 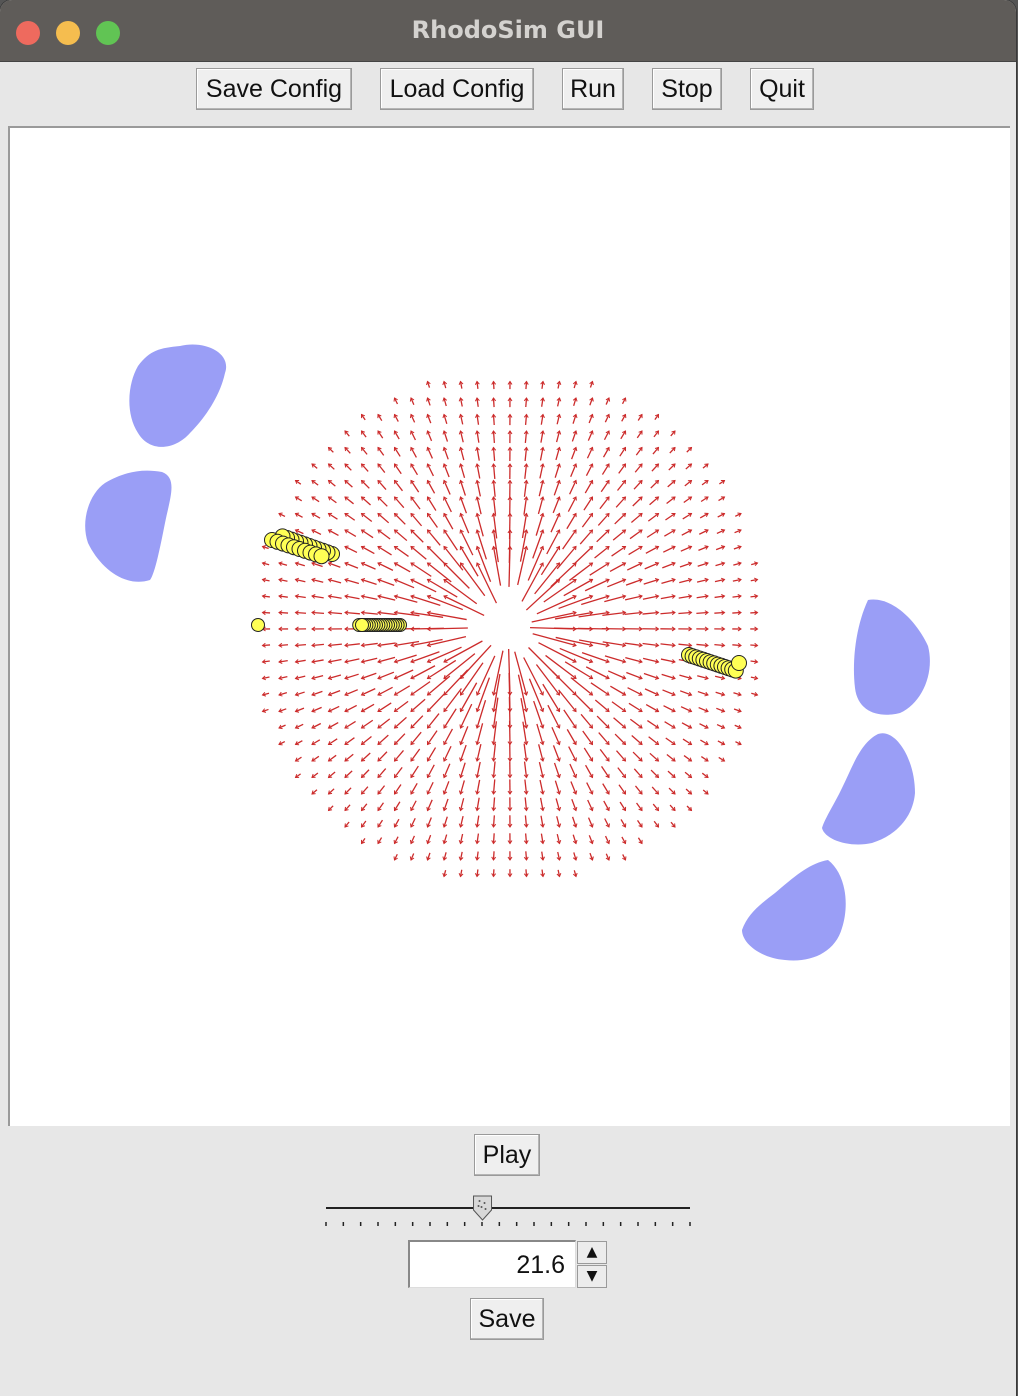 I want to click on save-button: Save, so click(x=507, y=1319).